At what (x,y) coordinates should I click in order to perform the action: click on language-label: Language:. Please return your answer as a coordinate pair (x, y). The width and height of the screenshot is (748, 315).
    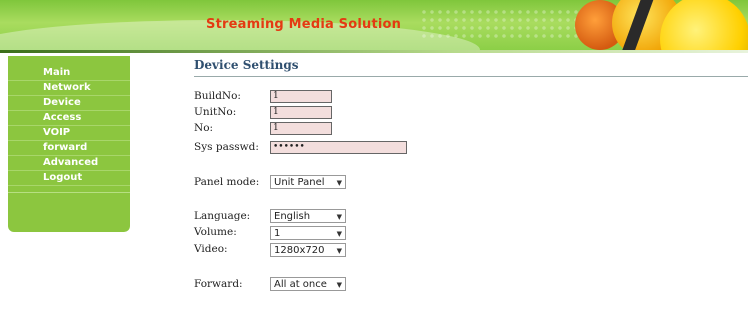
    Looking at the image, I should click on (222, 216).